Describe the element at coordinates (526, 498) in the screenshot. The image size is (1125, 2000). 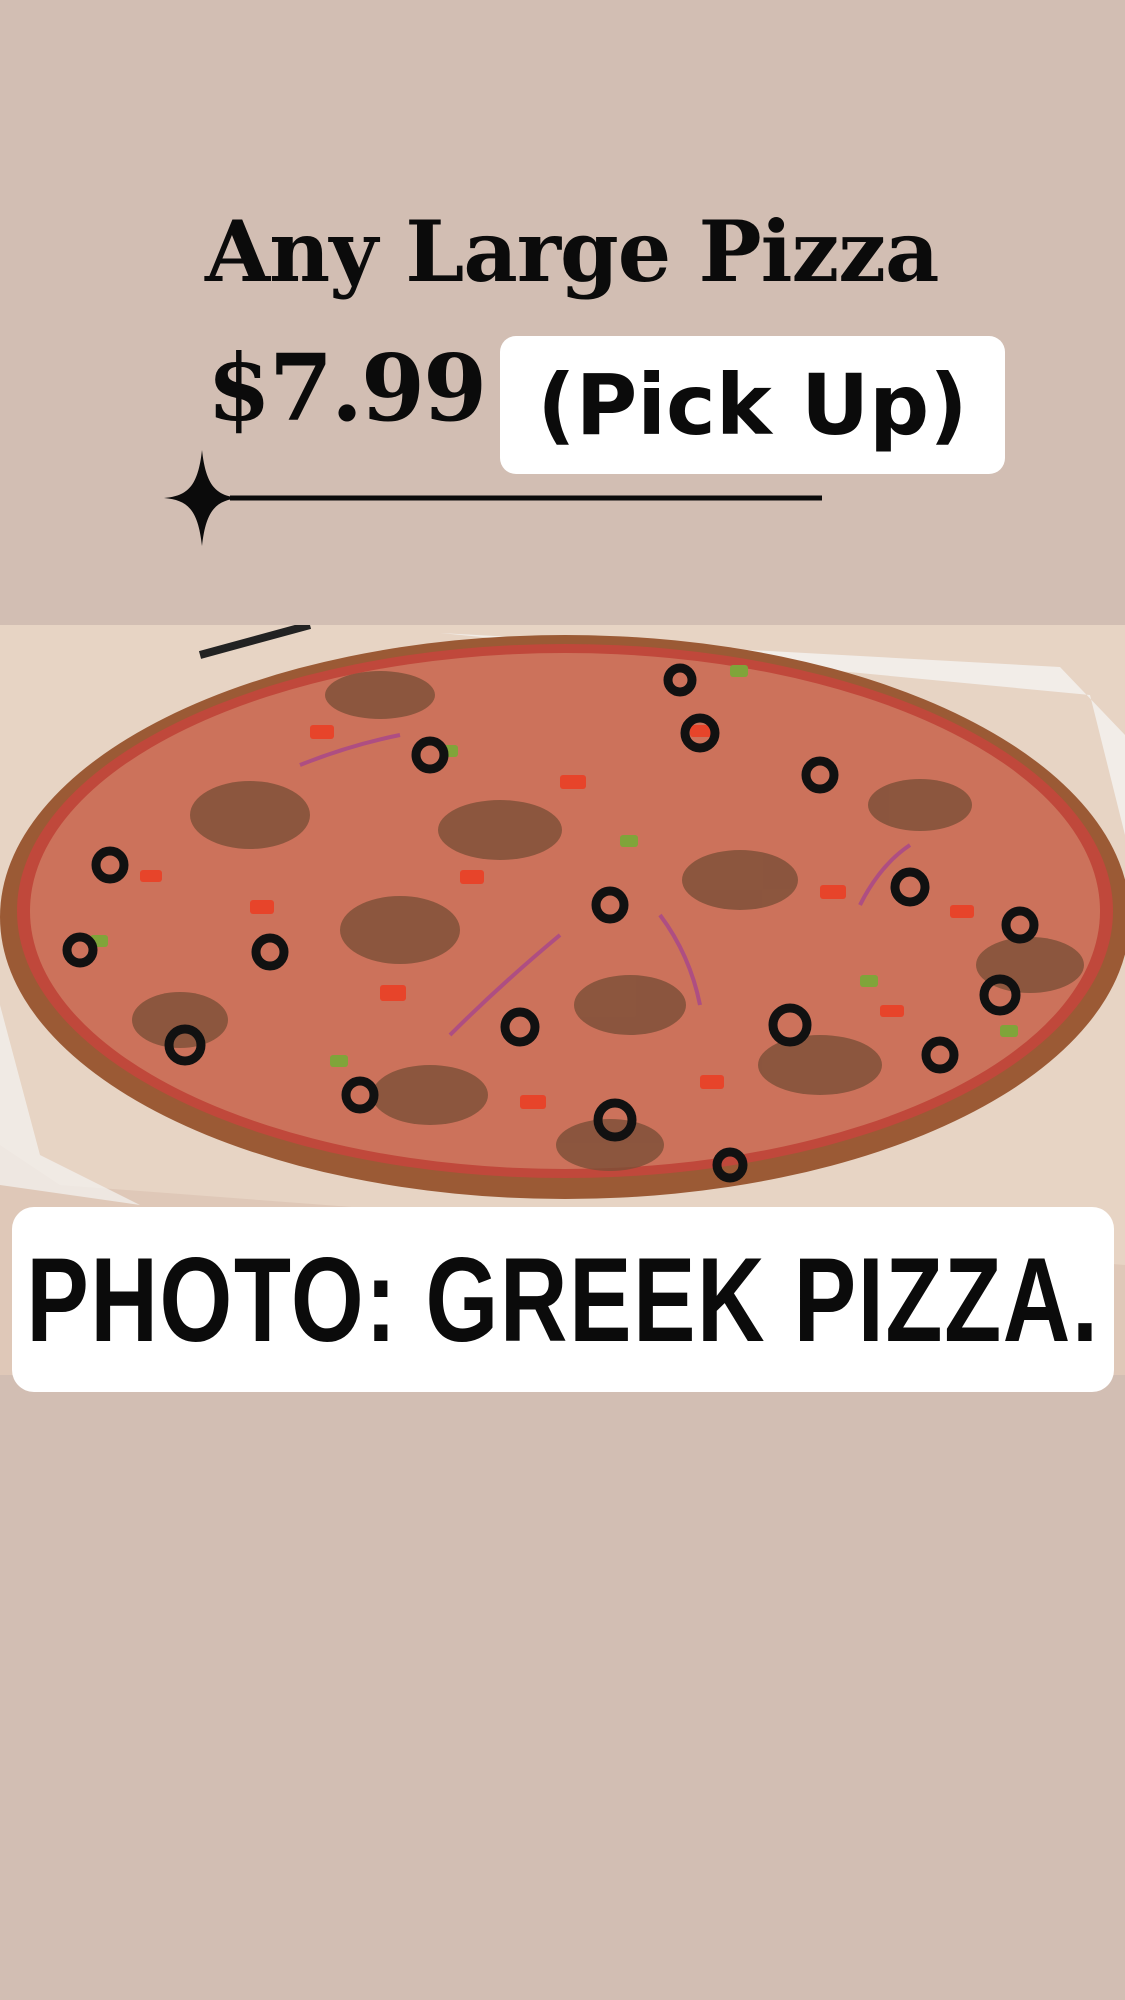
I see `divider-line` at that location.